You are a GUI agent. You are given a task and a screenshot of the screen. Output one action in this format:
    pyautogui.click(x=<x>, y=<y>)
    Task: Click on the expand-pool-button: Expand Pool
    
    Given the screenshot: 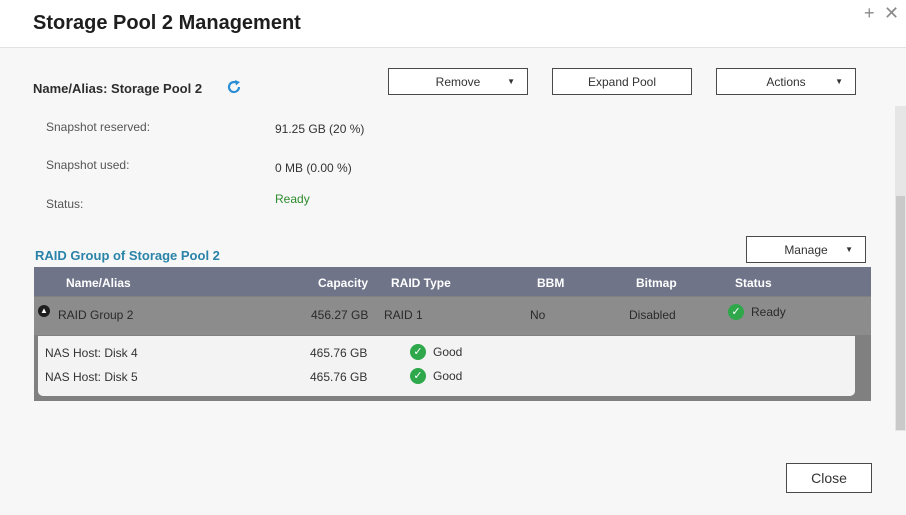 What is the action you would take?
    pyautogui.click(x=622, y=81)
    